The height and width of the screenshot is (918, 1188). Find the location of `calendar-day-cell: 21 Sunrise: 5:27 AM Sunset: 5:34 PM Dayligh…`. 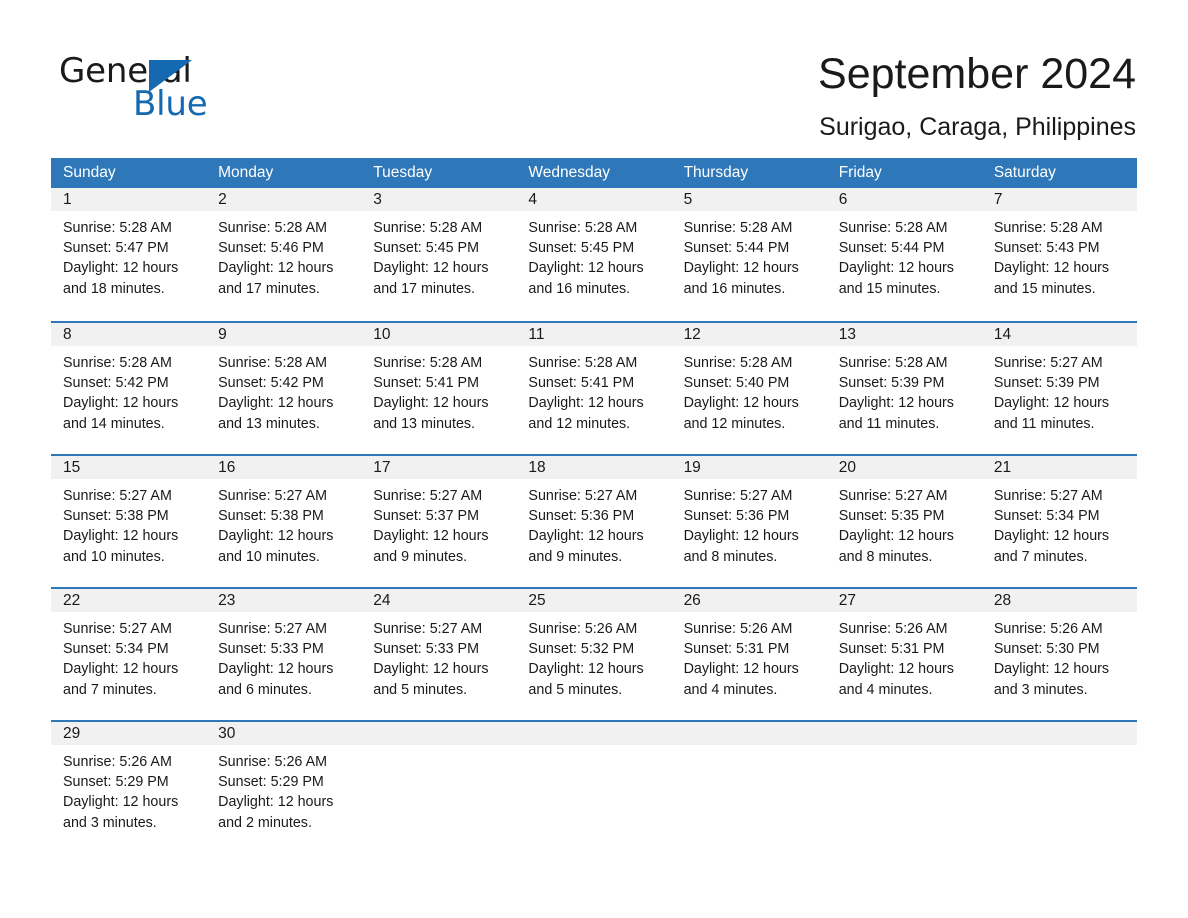

calendar-day-cell: 21 Sunrise: 5:27 AM Sunset: 5:34 PM Dayligh… is located at coordinates (1059, 521).